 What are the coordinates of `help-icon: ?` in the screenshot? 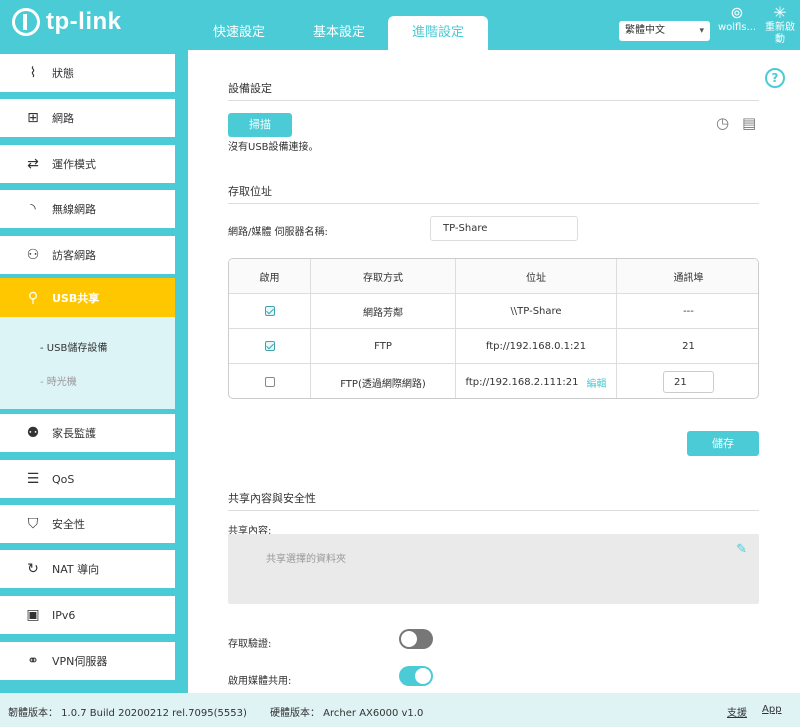 It's located at (775, 78).